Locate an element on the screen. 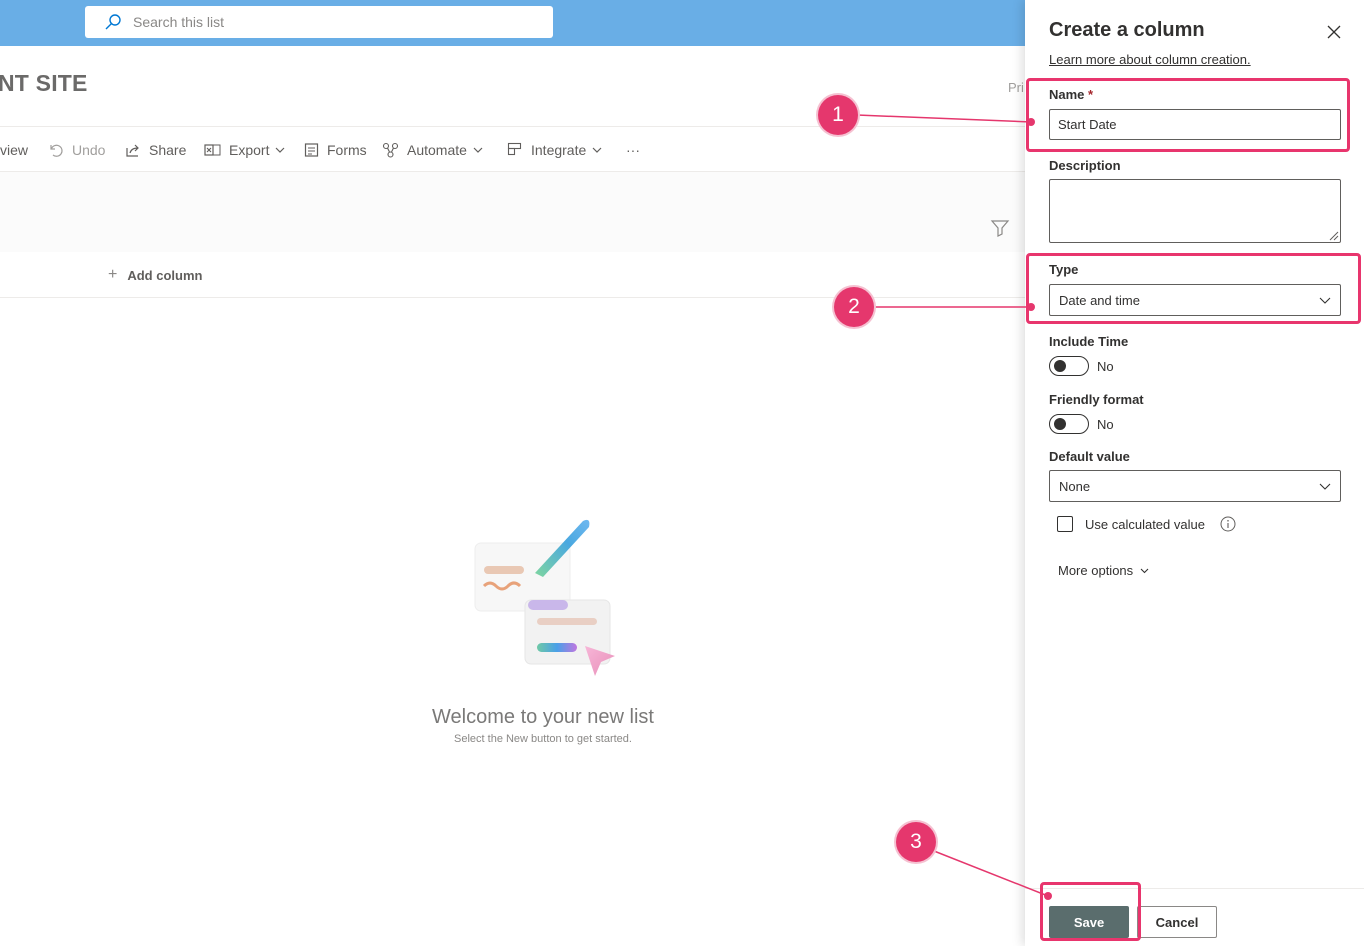 This screenshot has width=1364, height=946. highlight-type-field is located at coordinates (1193, 288).